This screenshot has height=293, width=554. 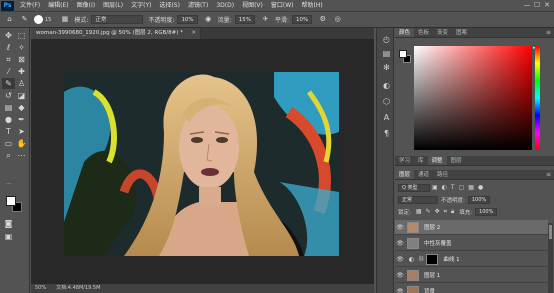 What do you see at coordinates (21, 131) in the screenshot?
I see `path-select-tool-icon: ➤` at bounding box center [21, 131].